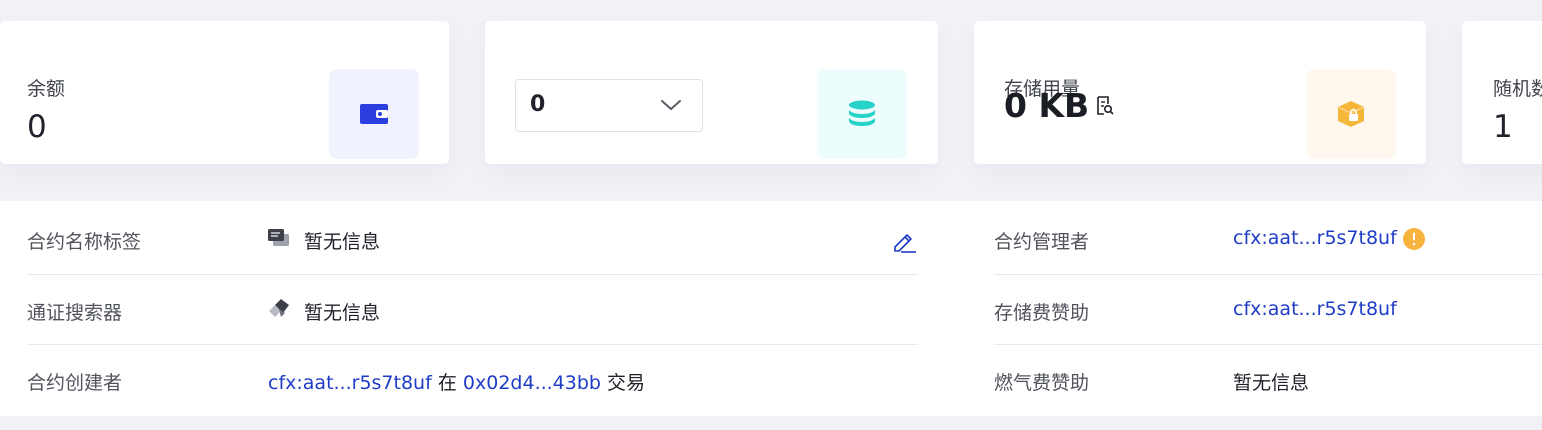  I want to click on name-tag-label: 合约名称标签, so click(84, 242).